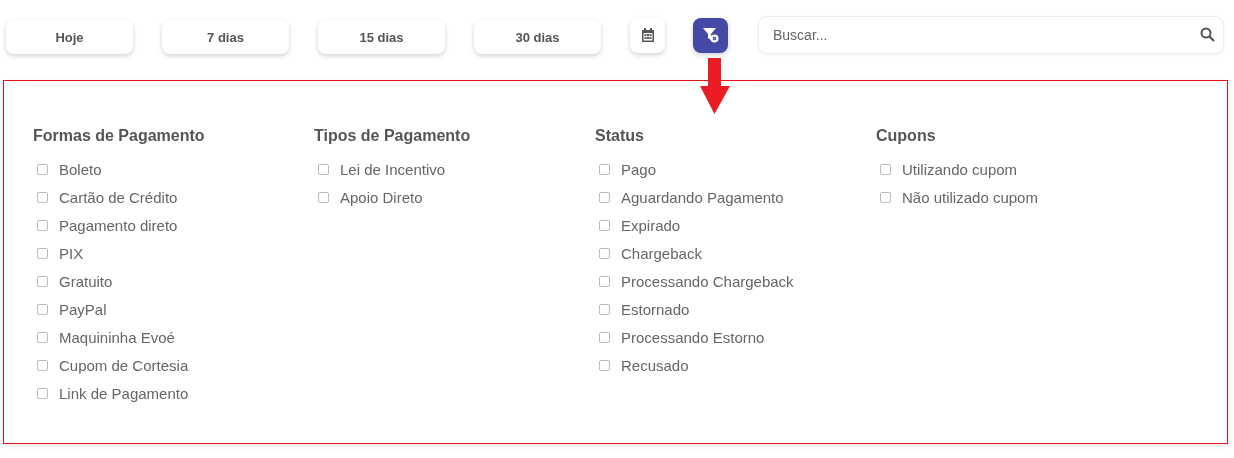  Describe the element at coordinates (119, 136) in the screenshot. I see `group-heading: Formas de Pagamento` at that location.